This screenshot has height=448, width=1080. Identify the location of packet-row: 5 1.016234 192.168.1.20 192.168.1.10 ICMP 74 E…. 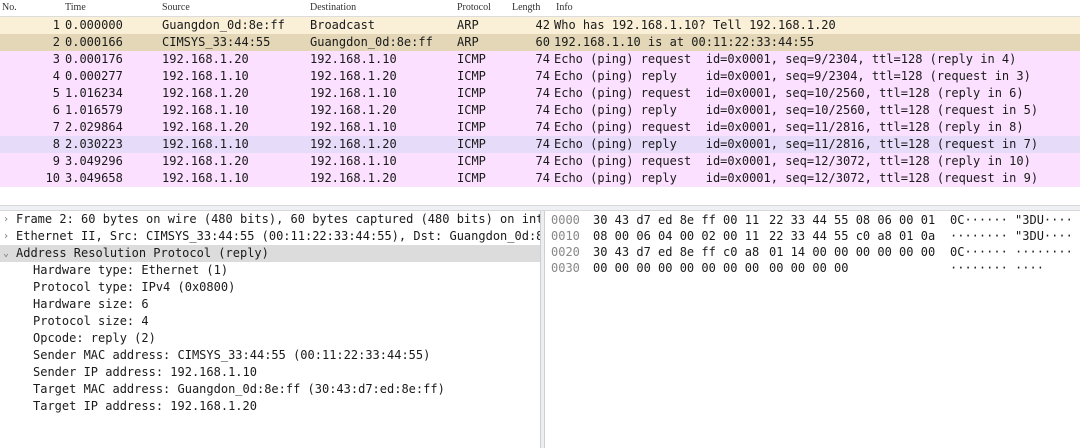
(540, 93).